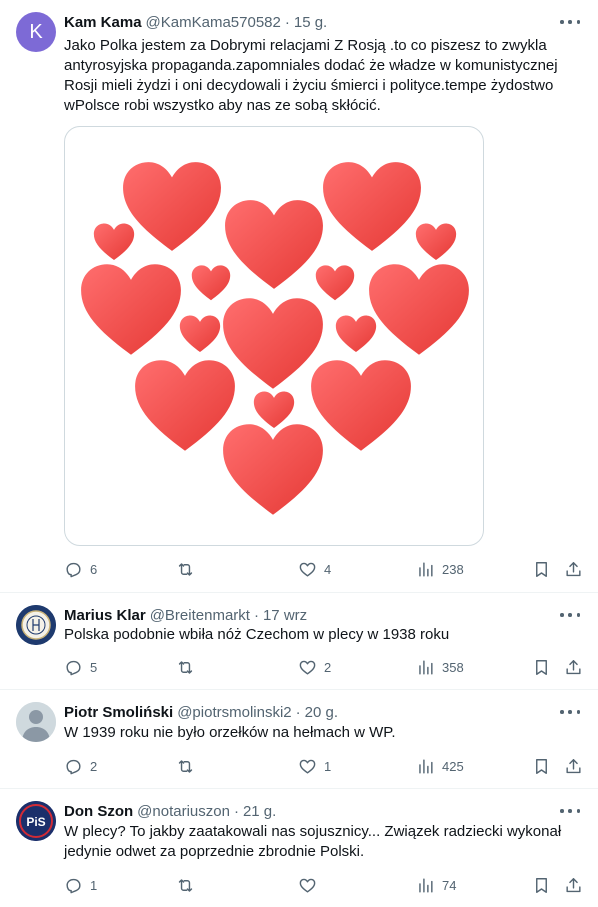  I want to click on emblem-avatar-image, so click(36, 625).